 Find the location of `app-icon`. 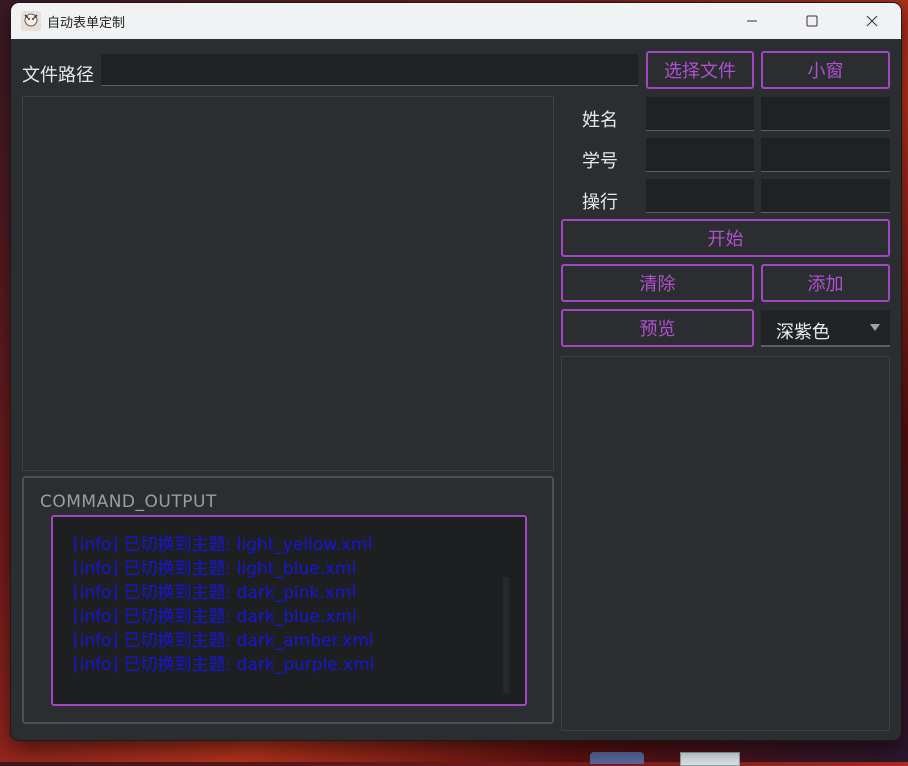

app-icon is located at coordinates (31, 21).